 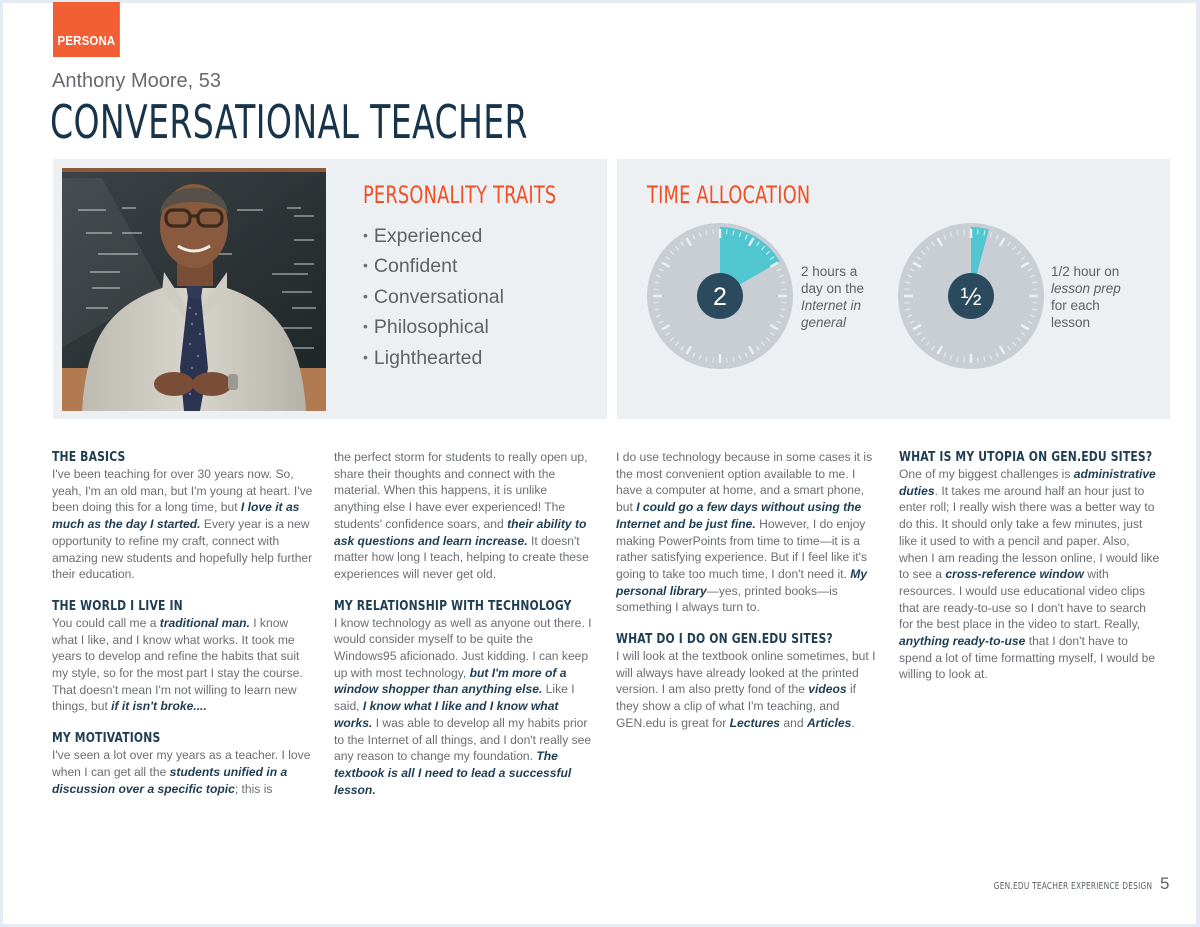 What do you see at coordinates (89, 457) in the screenshot?
I see `basics-heading: THE BASICS` at bounding box center [89, 457].